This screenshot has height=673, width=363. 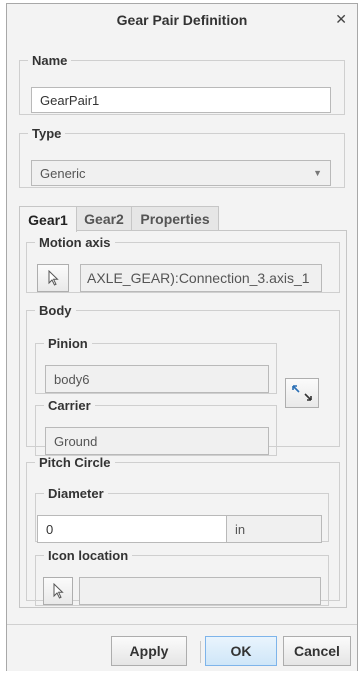 I want to click on body-legend: Body, so click(x=55, y=310).